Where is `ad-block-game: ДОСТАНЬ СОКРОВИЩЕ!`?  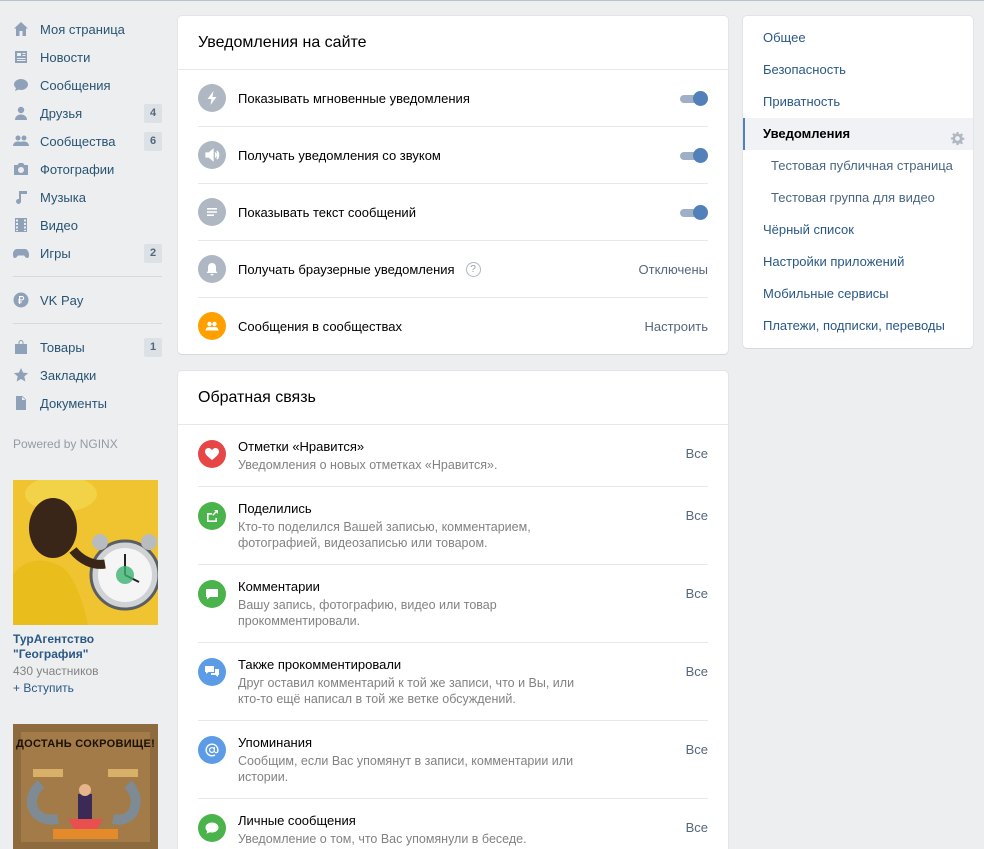 ad-block-game: ДОСТАНЬ СОКРОВИЩЕ! is located at coordinates (85, 786).